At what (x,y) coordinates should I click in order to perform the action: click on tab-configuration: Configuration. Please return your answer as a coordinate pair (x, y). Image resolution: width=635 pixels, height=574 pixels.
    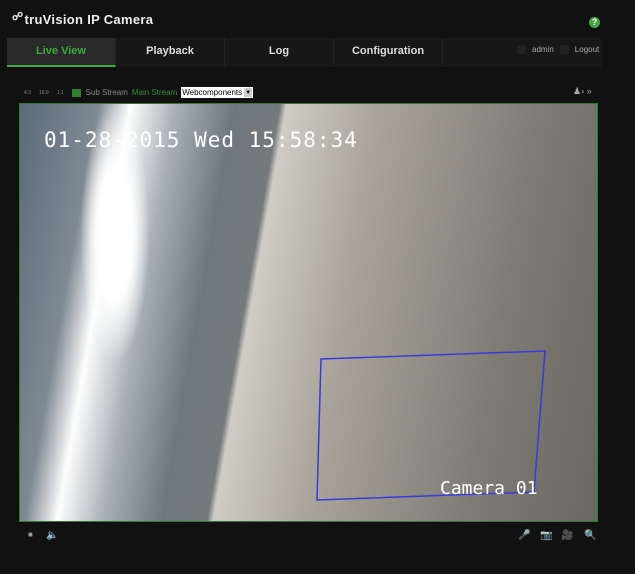
    Looking at the image, I should click on (388, 52).